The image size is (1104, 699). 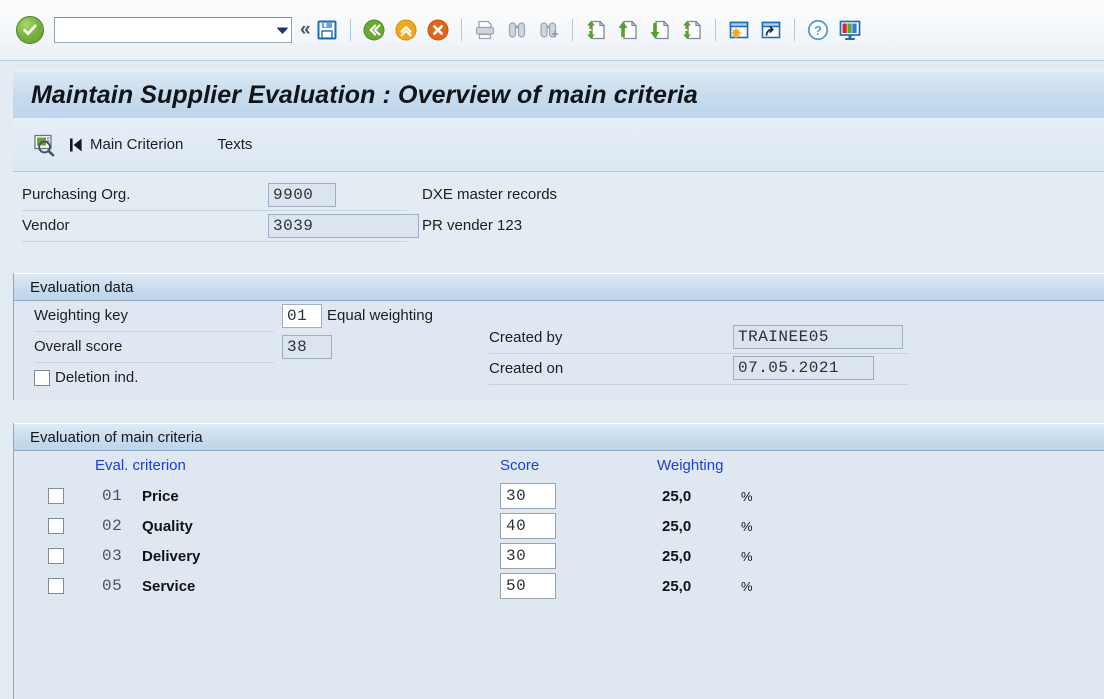 What do you see at coordinates (78, 346) in the screenshot?
I see `overall-score-label: Overall score` at bounding box center [78, 346].